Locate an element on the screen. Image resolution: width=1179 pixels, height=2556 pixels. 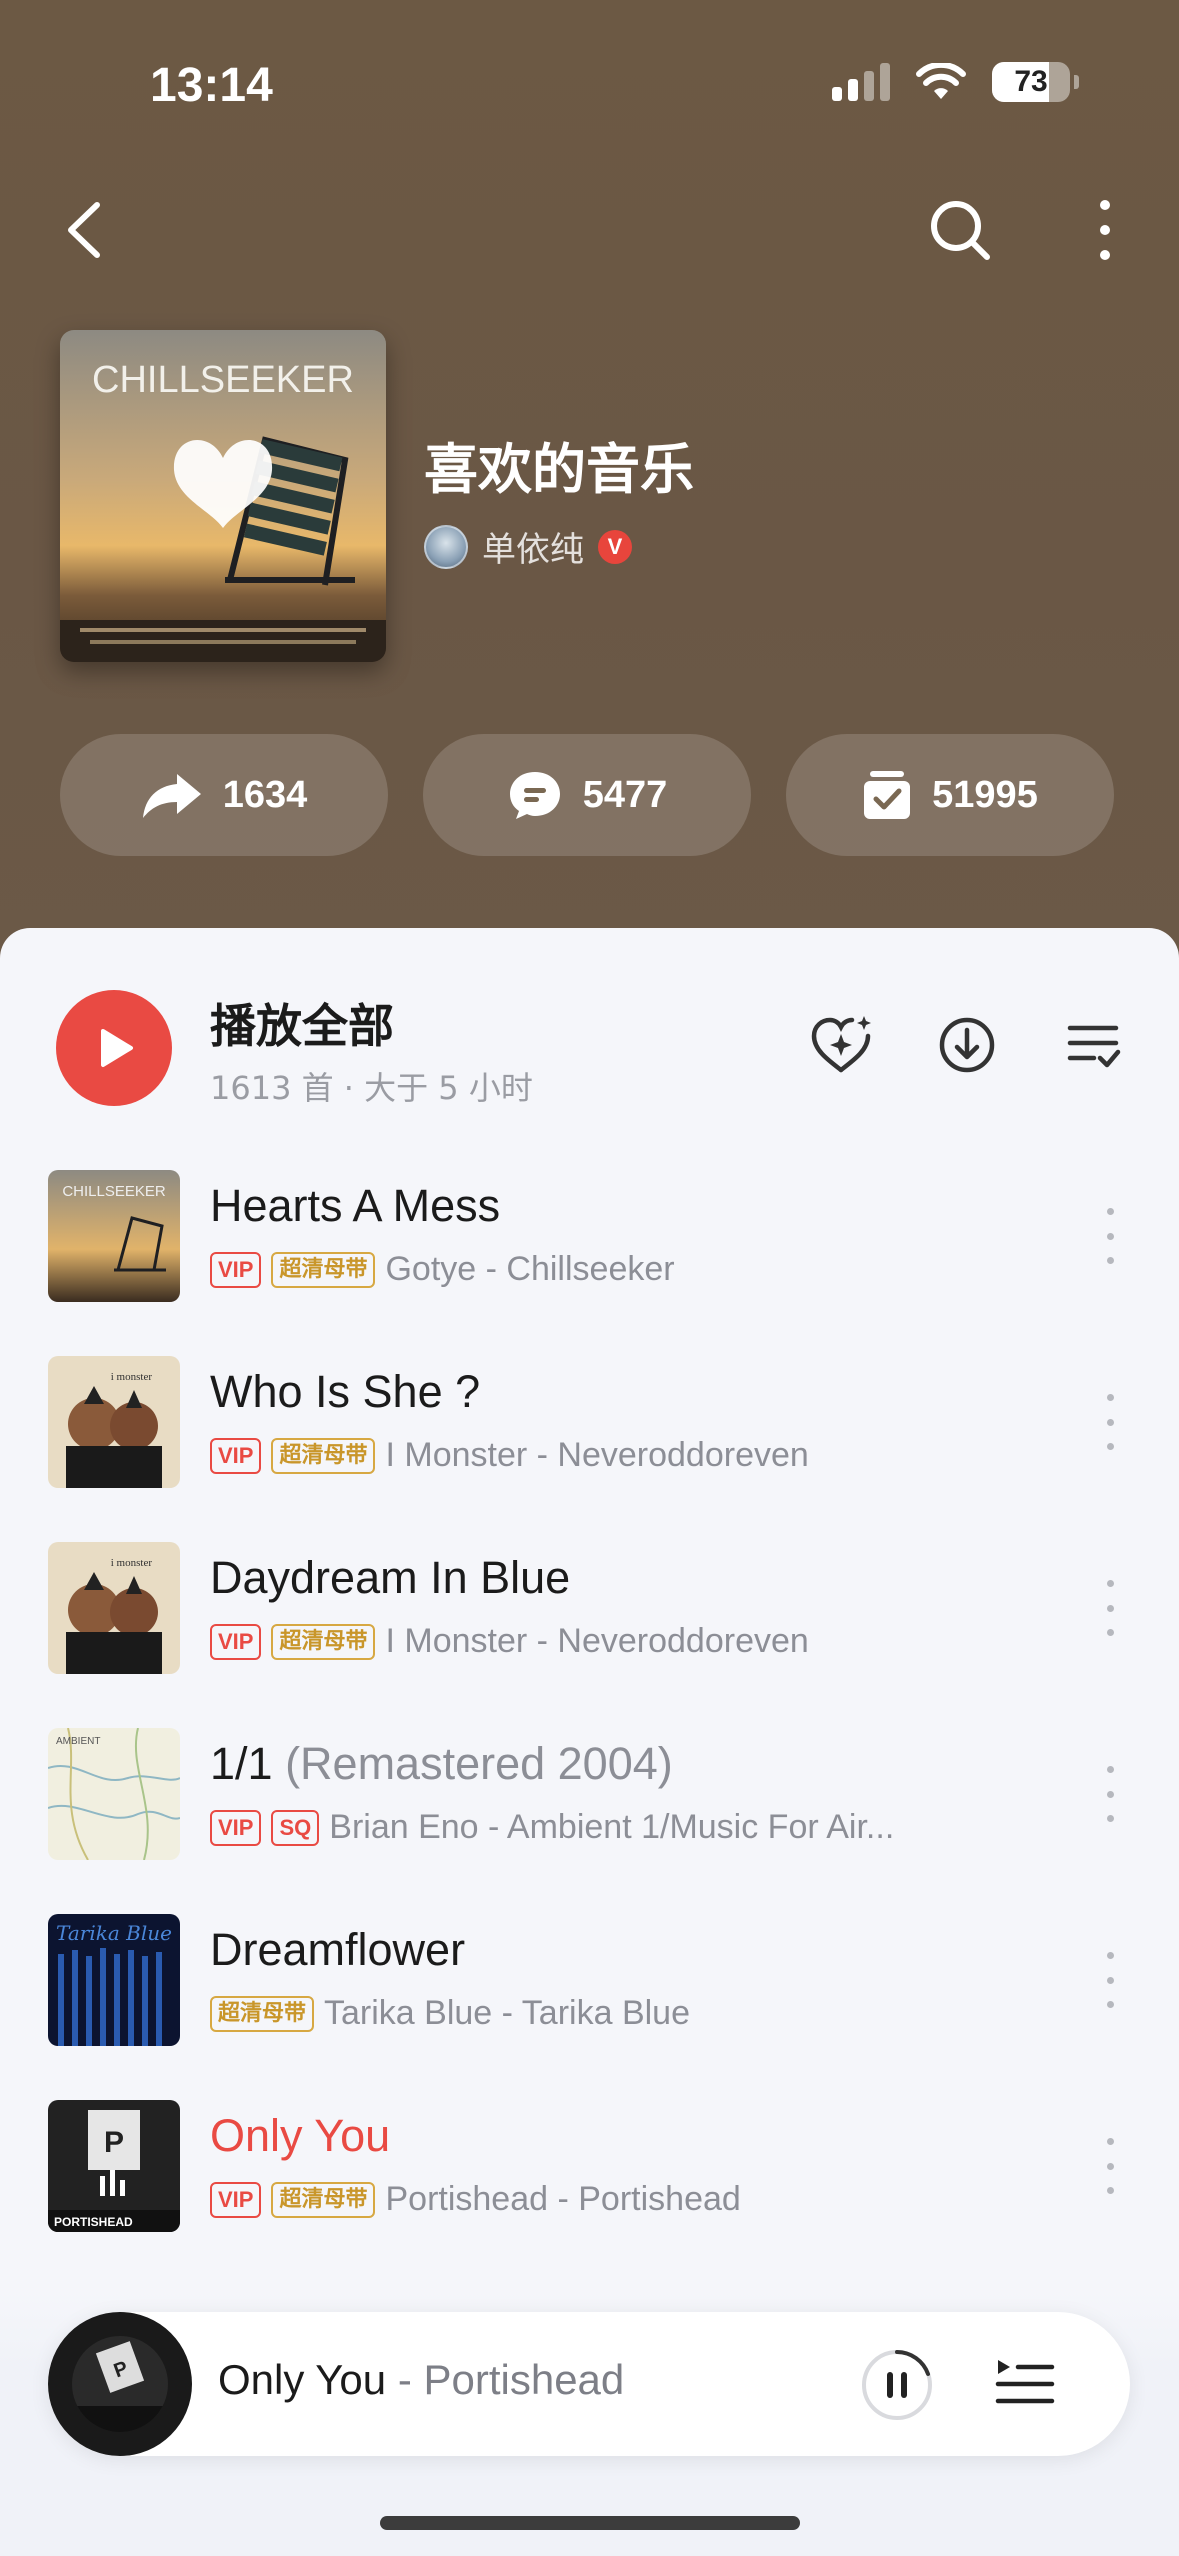
sq-tag: SQ is located at coordinates (295, 1827).